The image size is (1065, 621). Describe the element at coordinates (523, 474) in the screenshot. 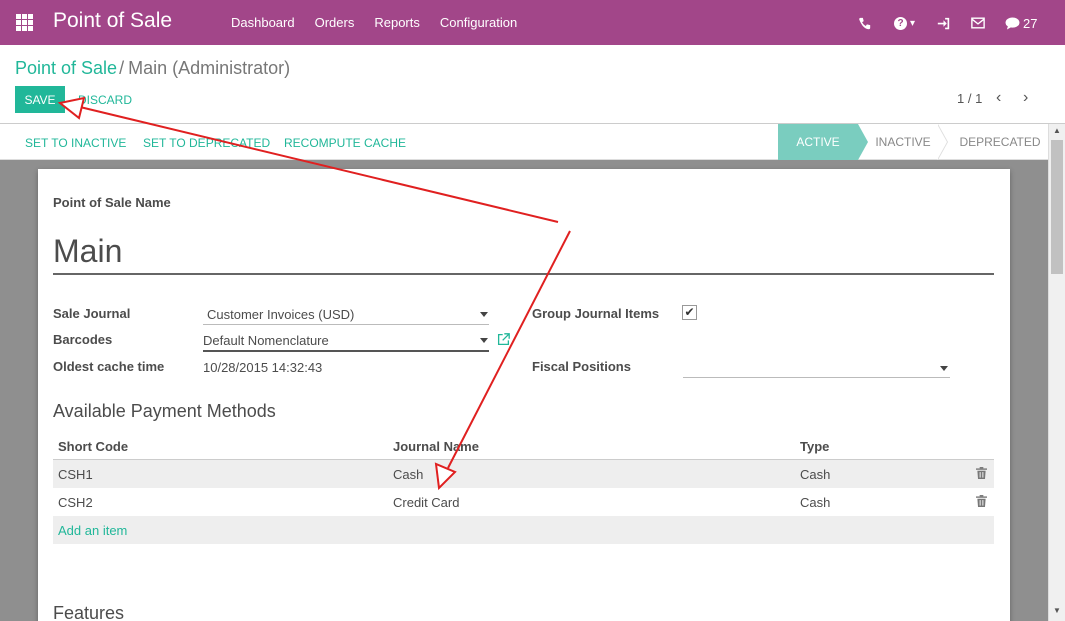

I see `table-row: CSH1 Cash Cash` at that location.